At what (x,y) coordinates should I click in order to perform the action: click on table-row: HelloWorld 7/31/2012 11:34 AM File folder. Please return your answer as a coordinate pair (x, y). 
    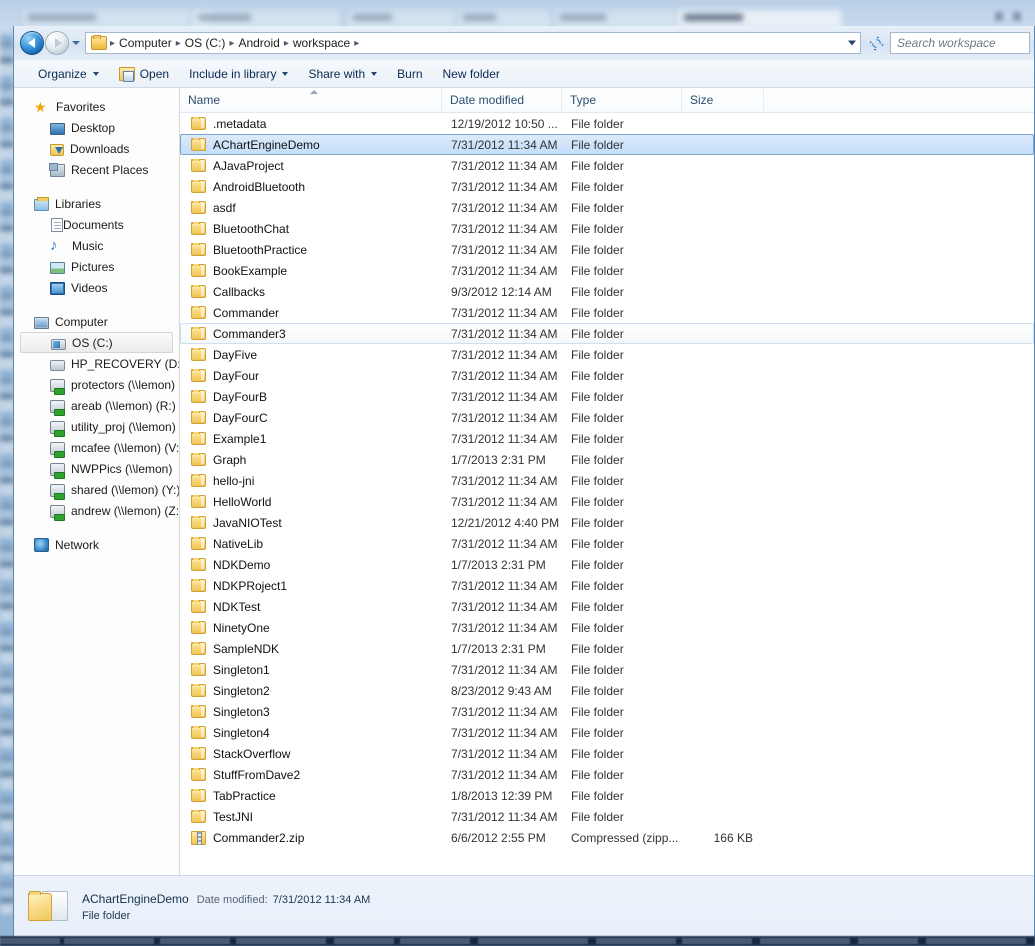
    Looking at the image, I should click on (607, 501).